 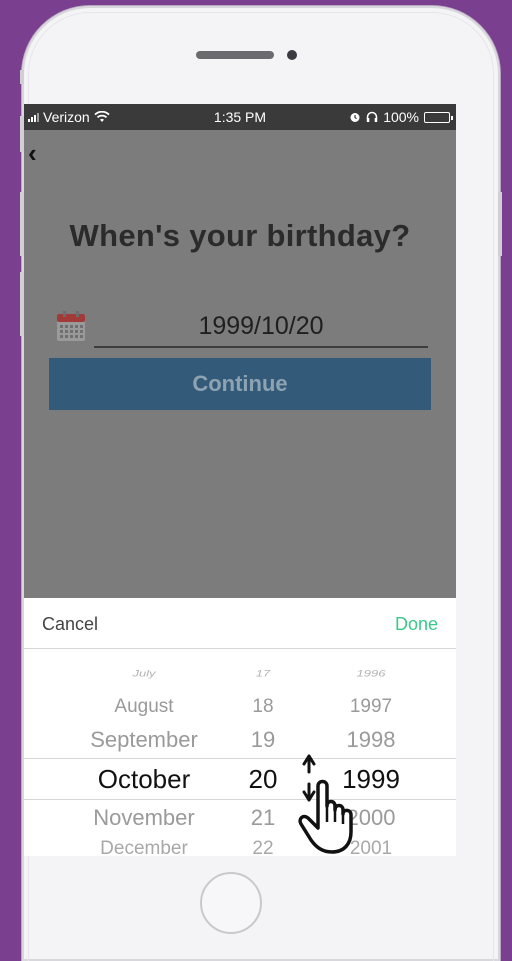 What do you see at coordinates (292, 55) in the screenshot?
I see `front-camera` at bounding box center [292, 55].